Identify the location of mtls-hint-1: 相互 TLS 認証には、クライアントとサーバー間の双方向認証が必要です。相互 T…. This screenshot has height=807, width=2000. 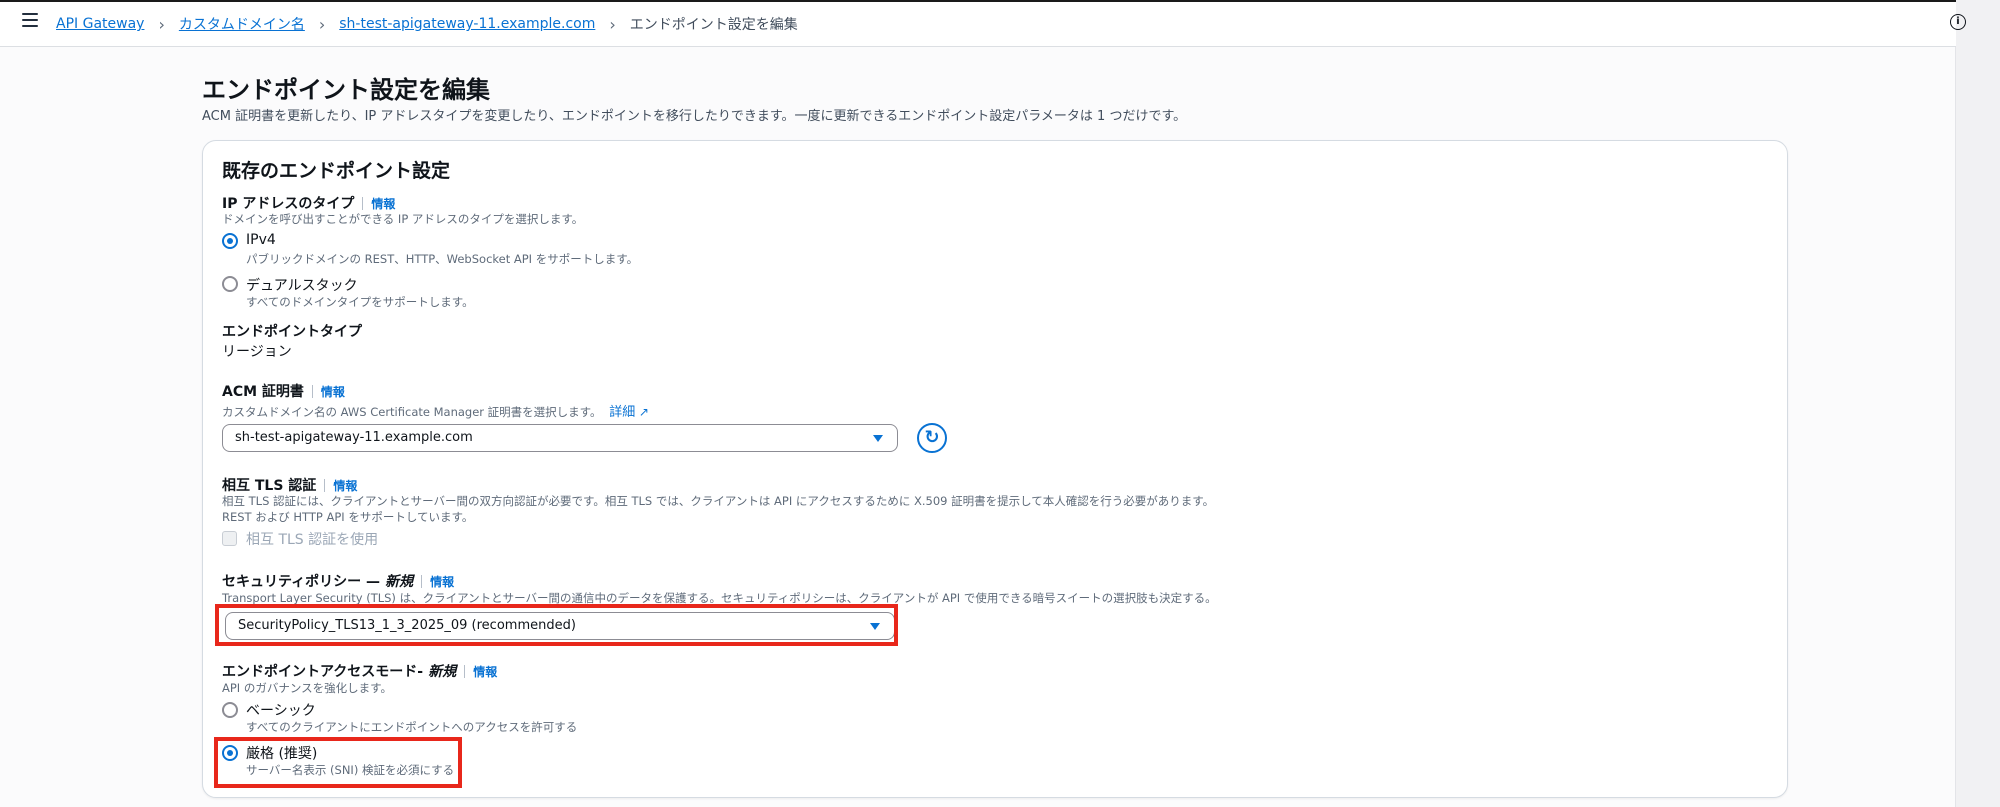
(718, 501).